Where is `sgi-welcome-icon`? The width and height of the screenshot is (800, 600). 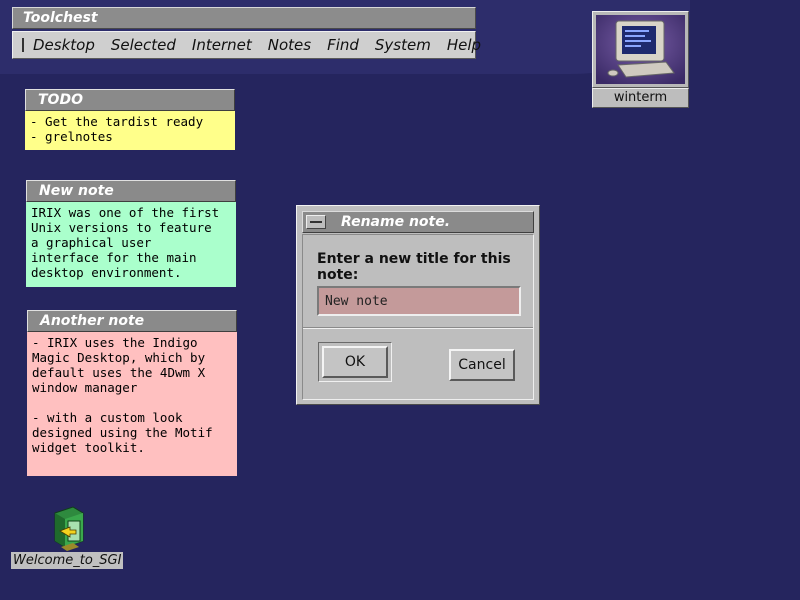 sgi-welcome-icon is located at coordinates (69, 528).